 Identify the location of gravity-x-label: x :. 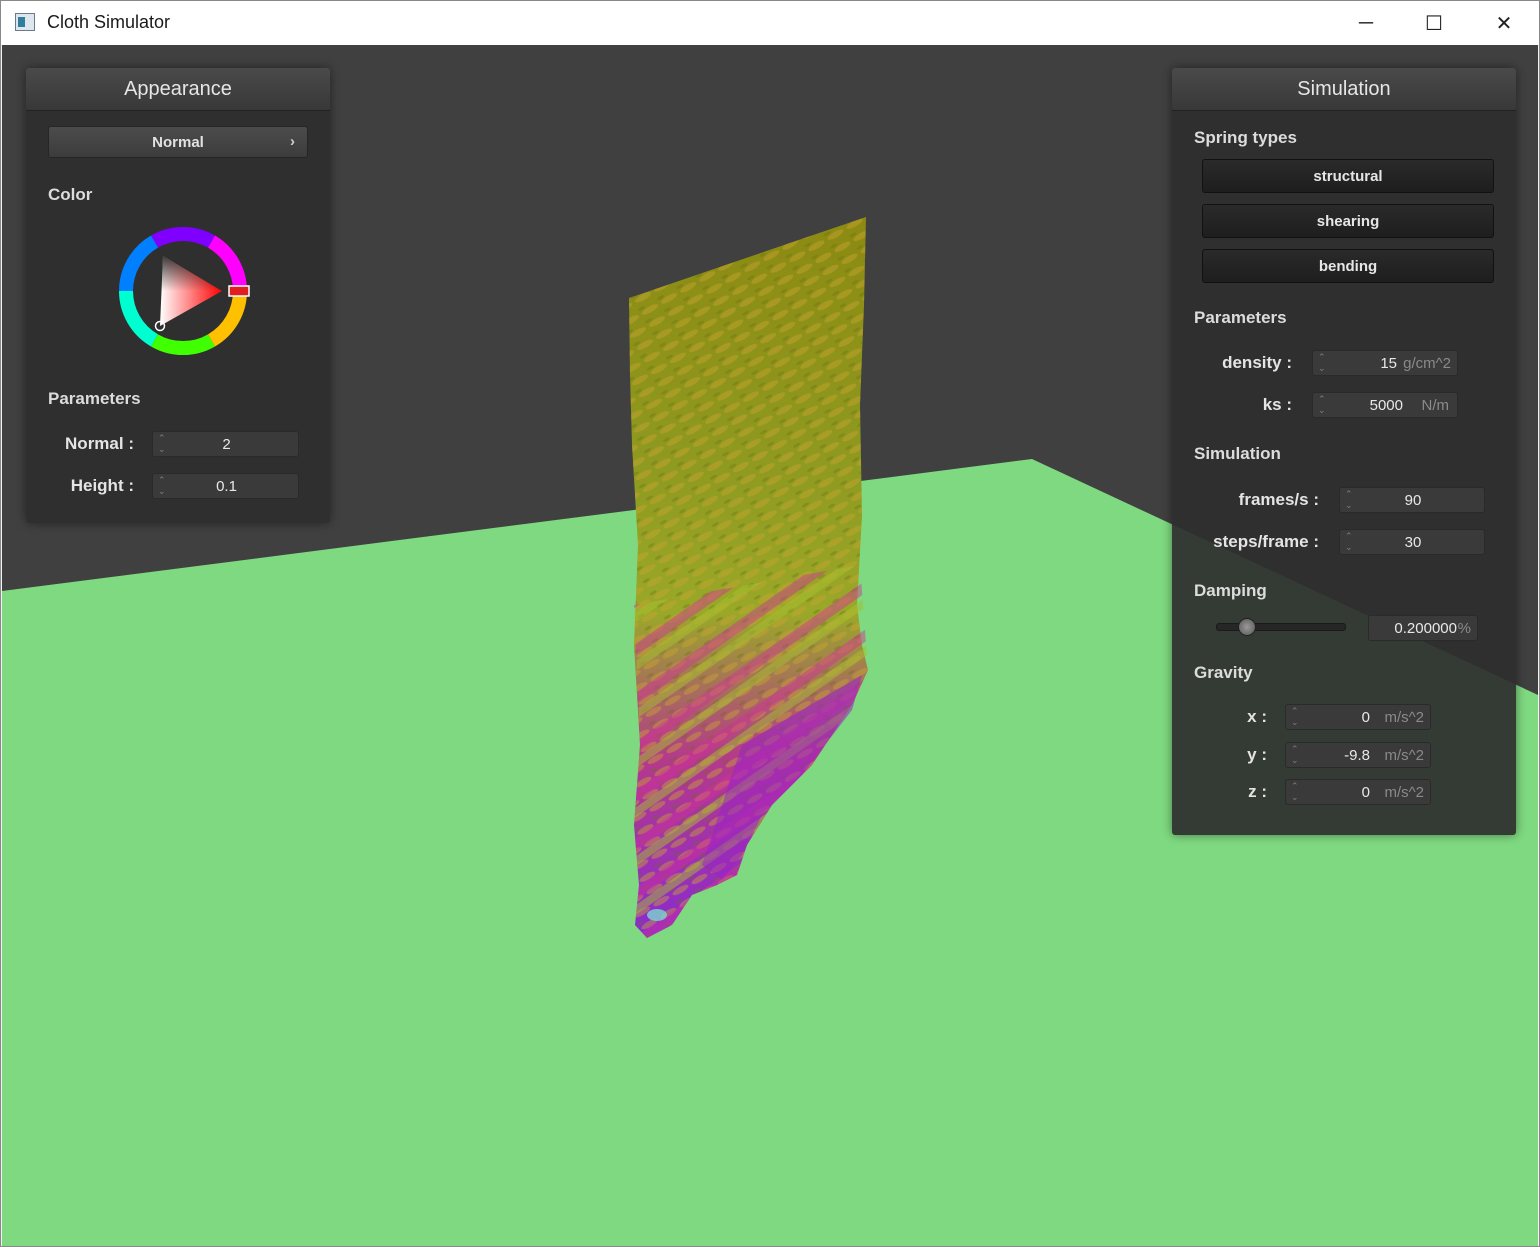
(1257, 716).